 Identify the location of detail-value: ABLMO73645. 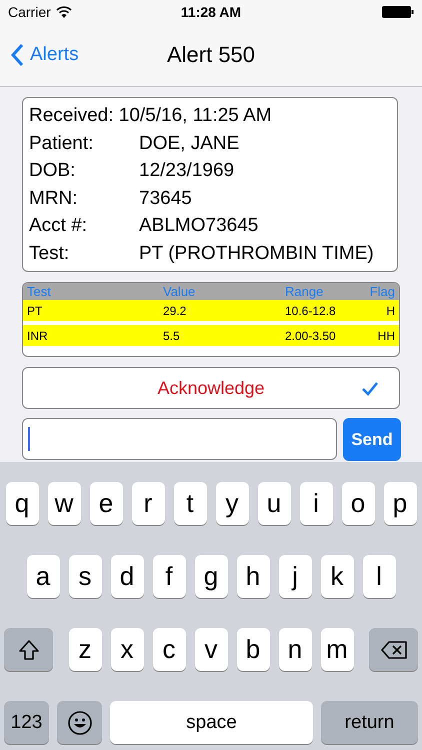
(198, 226).